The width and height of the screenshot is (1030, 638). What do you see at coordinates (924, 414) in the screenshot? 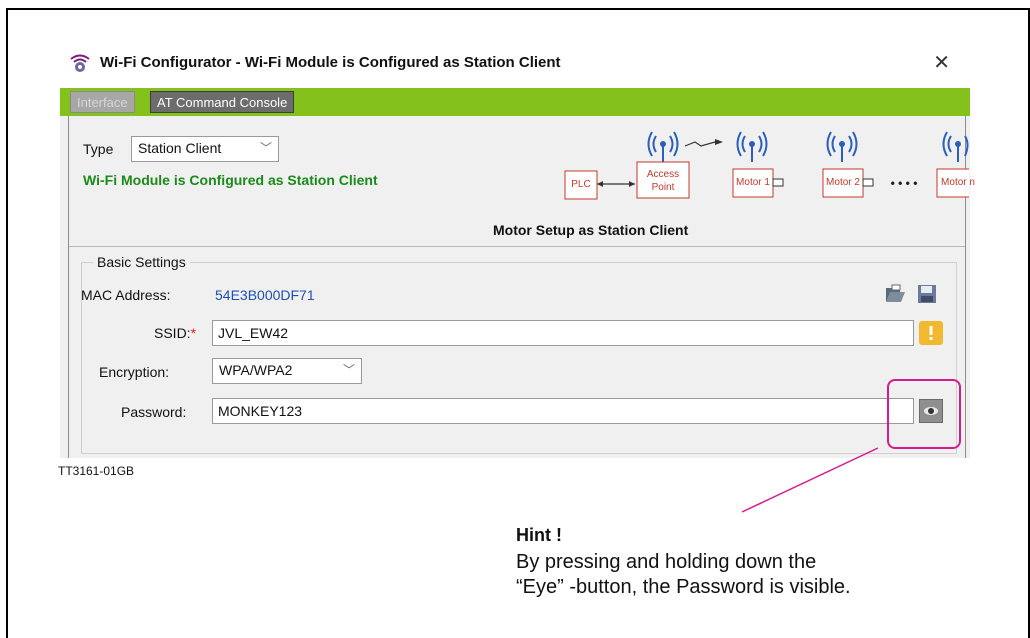
I see `eye-button-highlight` at bounding box center [924, 414].